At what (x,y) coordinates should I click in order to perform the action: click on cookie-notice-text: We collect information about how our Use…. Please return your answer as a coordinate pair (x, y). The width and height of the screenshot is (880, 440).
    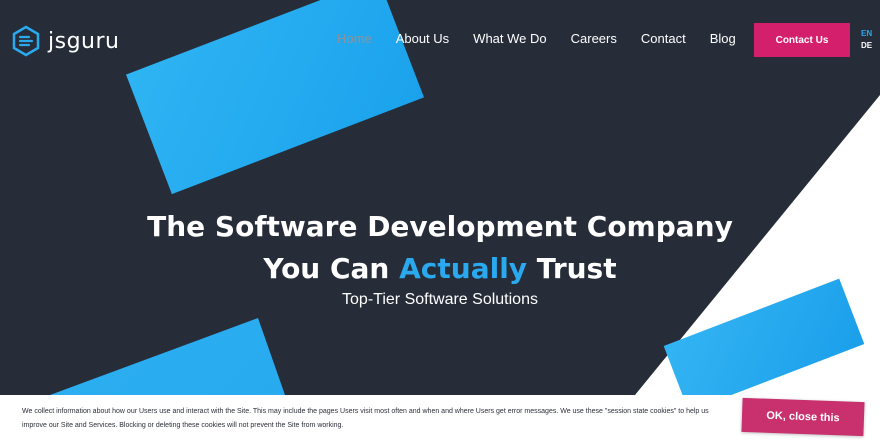
    Looking at the image, I should click on (365, 418).